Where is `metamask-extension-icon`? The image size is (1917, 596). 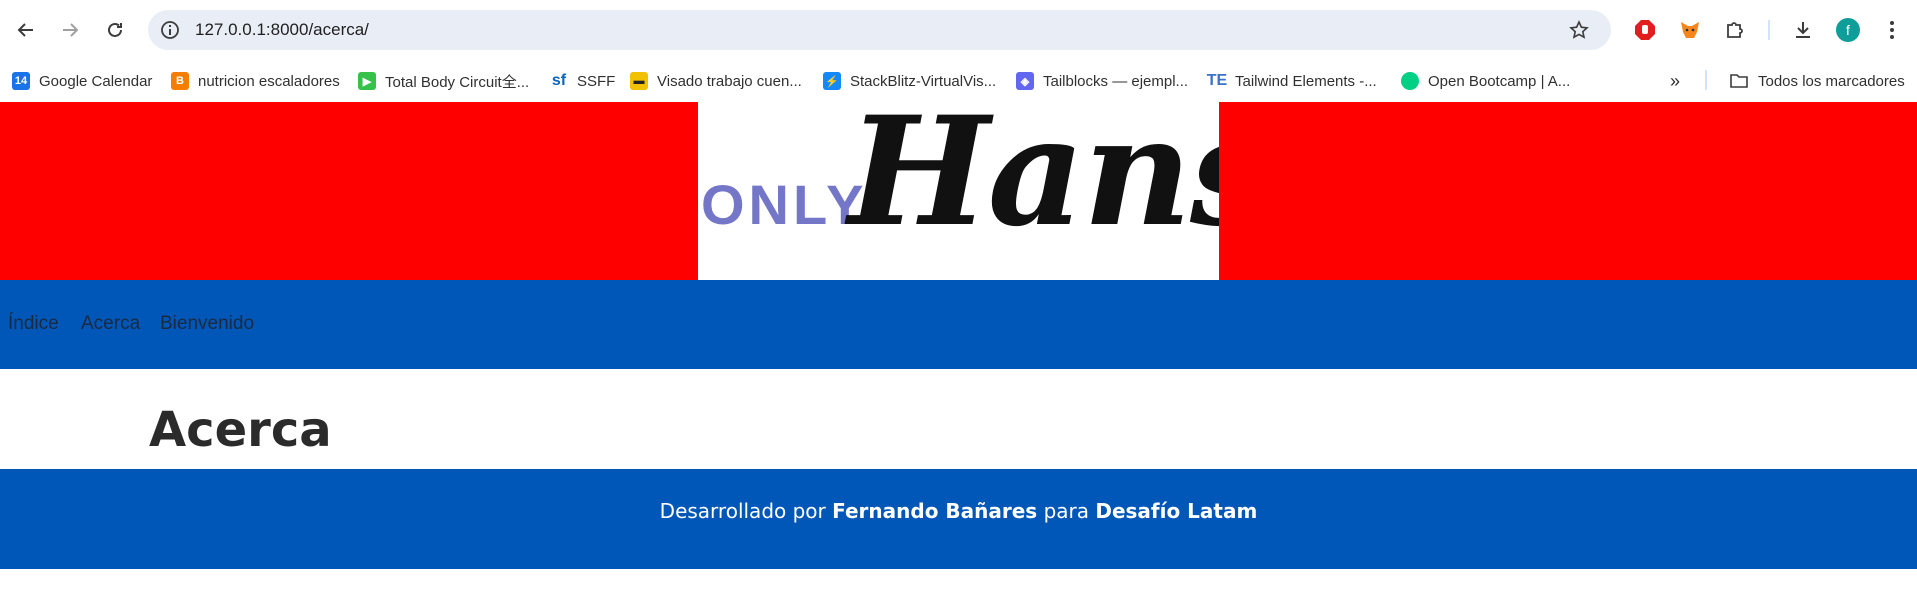
metamask-extension-icon is located at coordinates (1690, 30).